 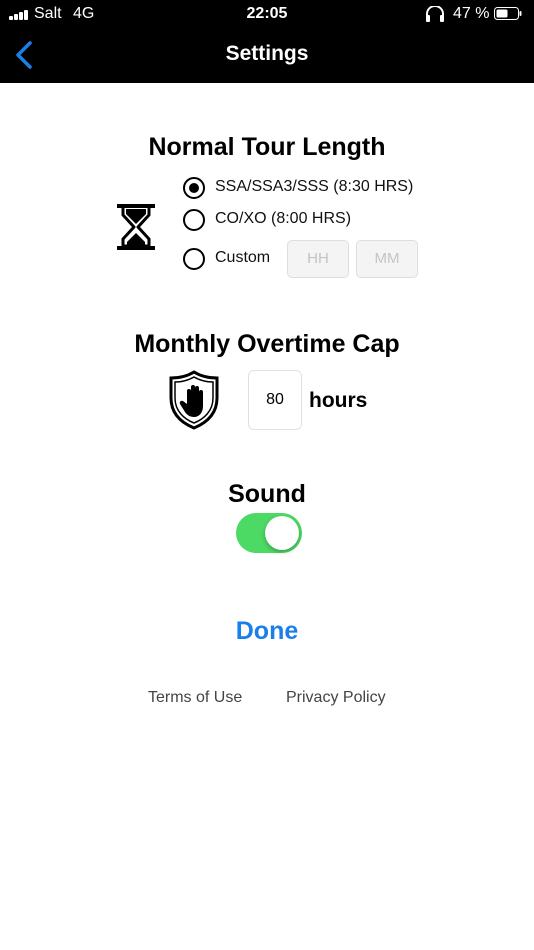 What do you see at coordinates (275, 400) in the screenshot?
I see `overtime-cap-input: 80` at bounding box center [275, 400].